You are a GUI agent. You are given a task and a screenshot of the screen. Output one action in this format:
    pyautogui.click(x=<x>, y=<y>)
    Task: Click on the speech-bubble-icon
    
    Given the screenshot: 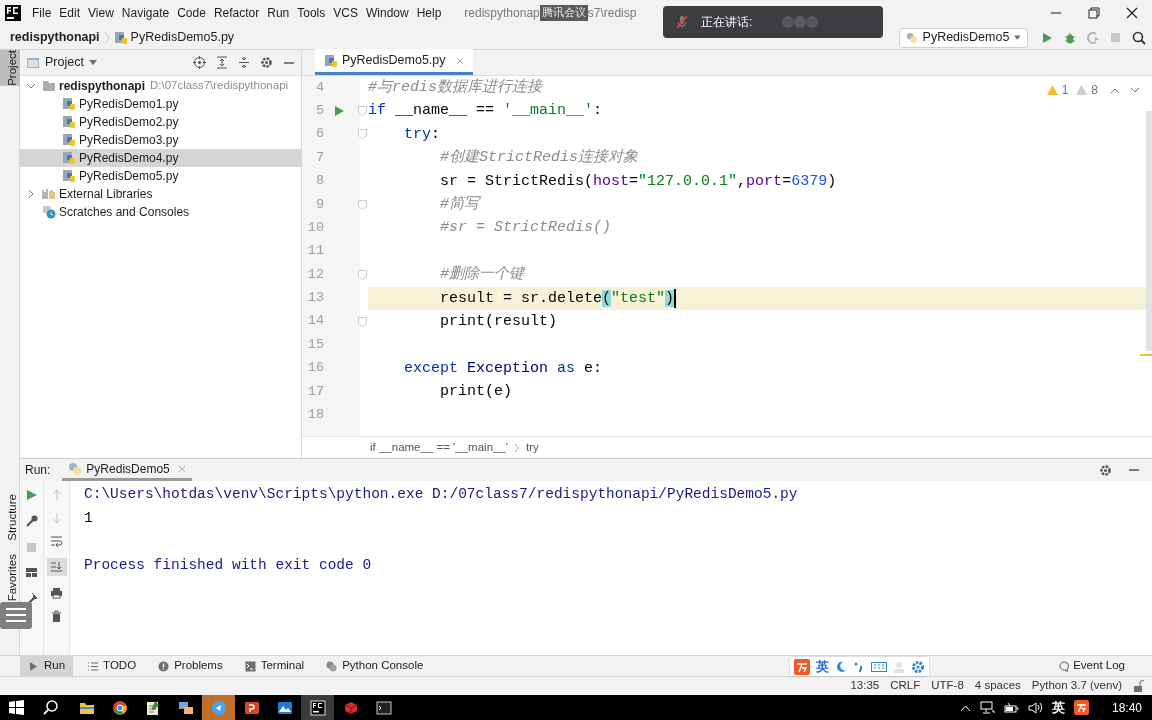 What is the action you would take?
    pyautogui.click(x=1065, y=666)
    